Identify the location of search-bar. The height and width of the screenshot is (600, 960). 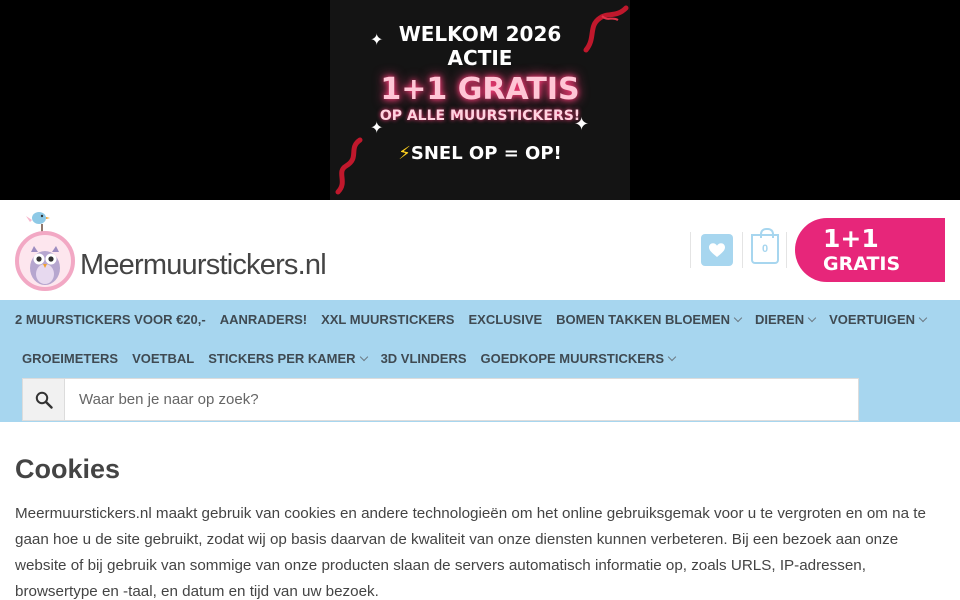
(440, 399).